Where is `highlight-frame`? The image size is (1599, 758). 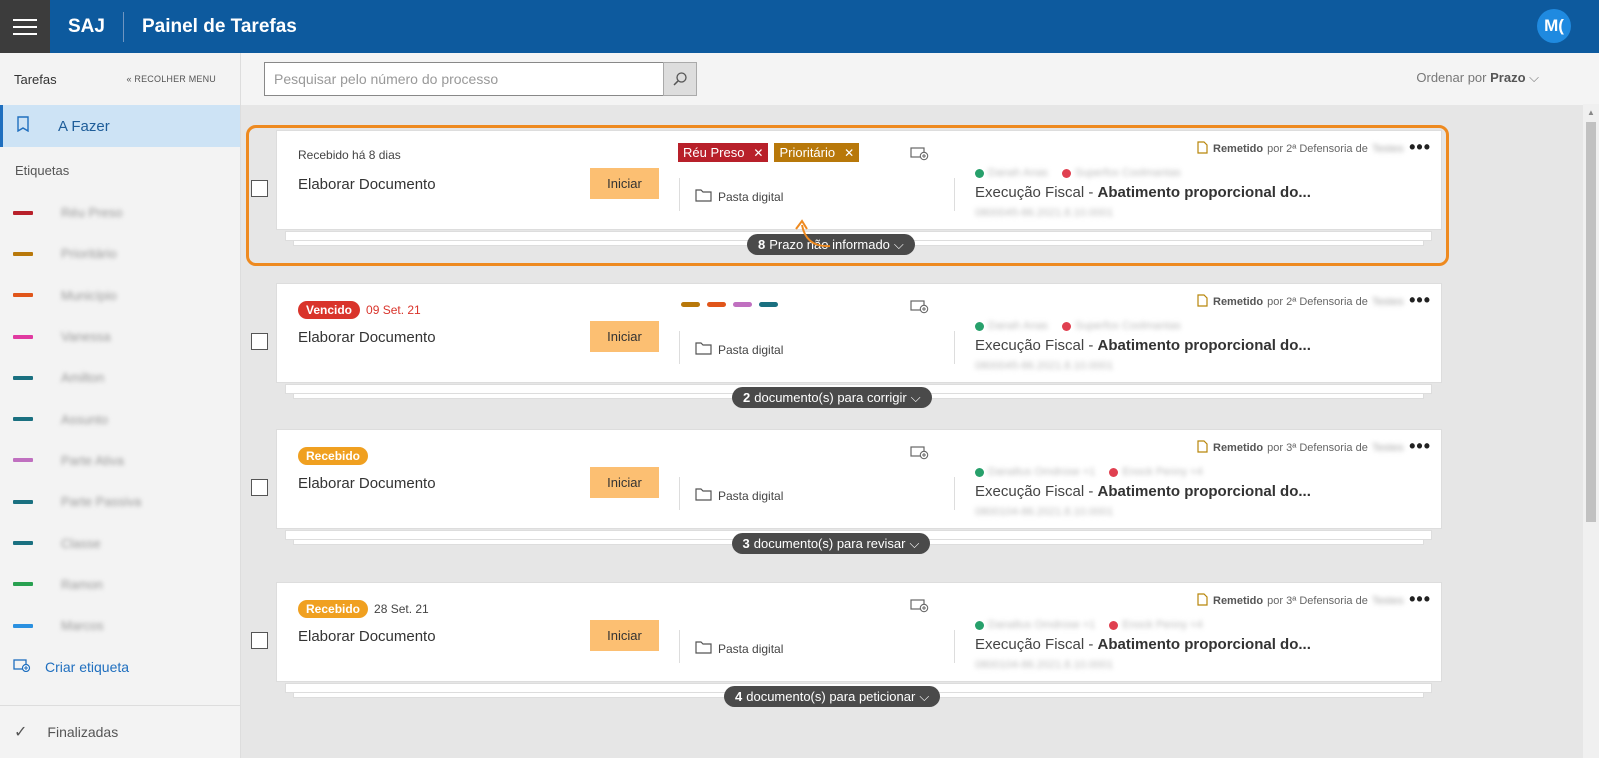
highlight-frame is located at coordinates (847, 195).